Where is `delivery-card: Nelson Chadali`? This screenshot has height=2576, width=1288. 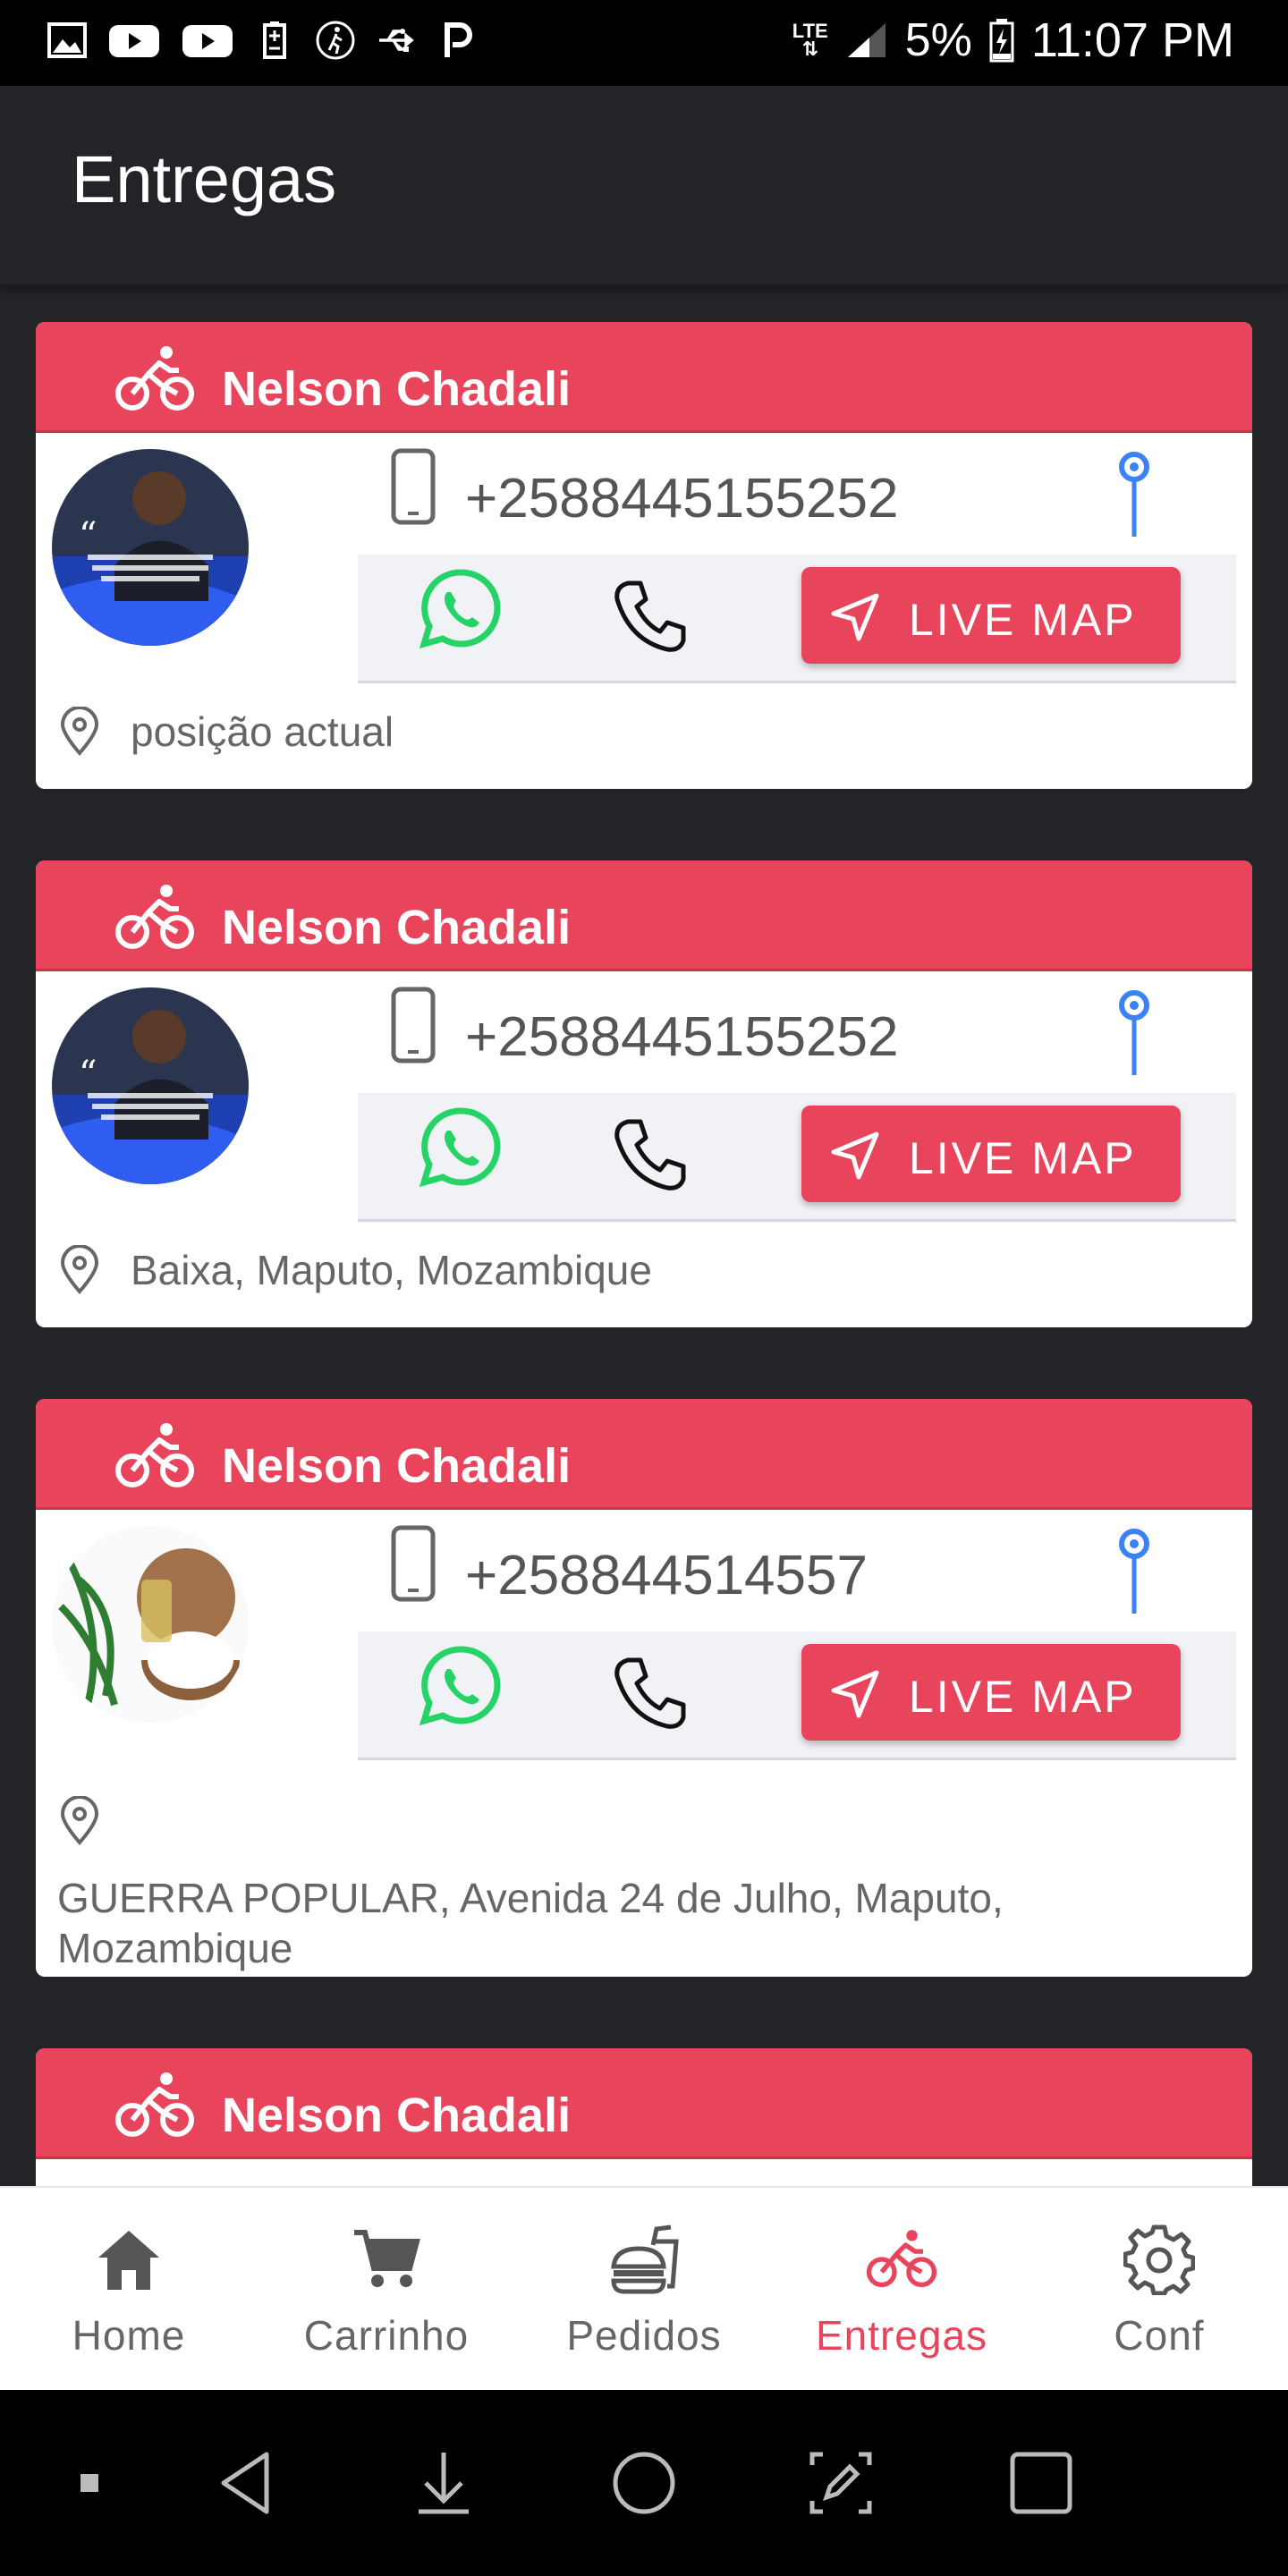
delivery-card: Nelson Chadali is located at coordinates (644, 2117).